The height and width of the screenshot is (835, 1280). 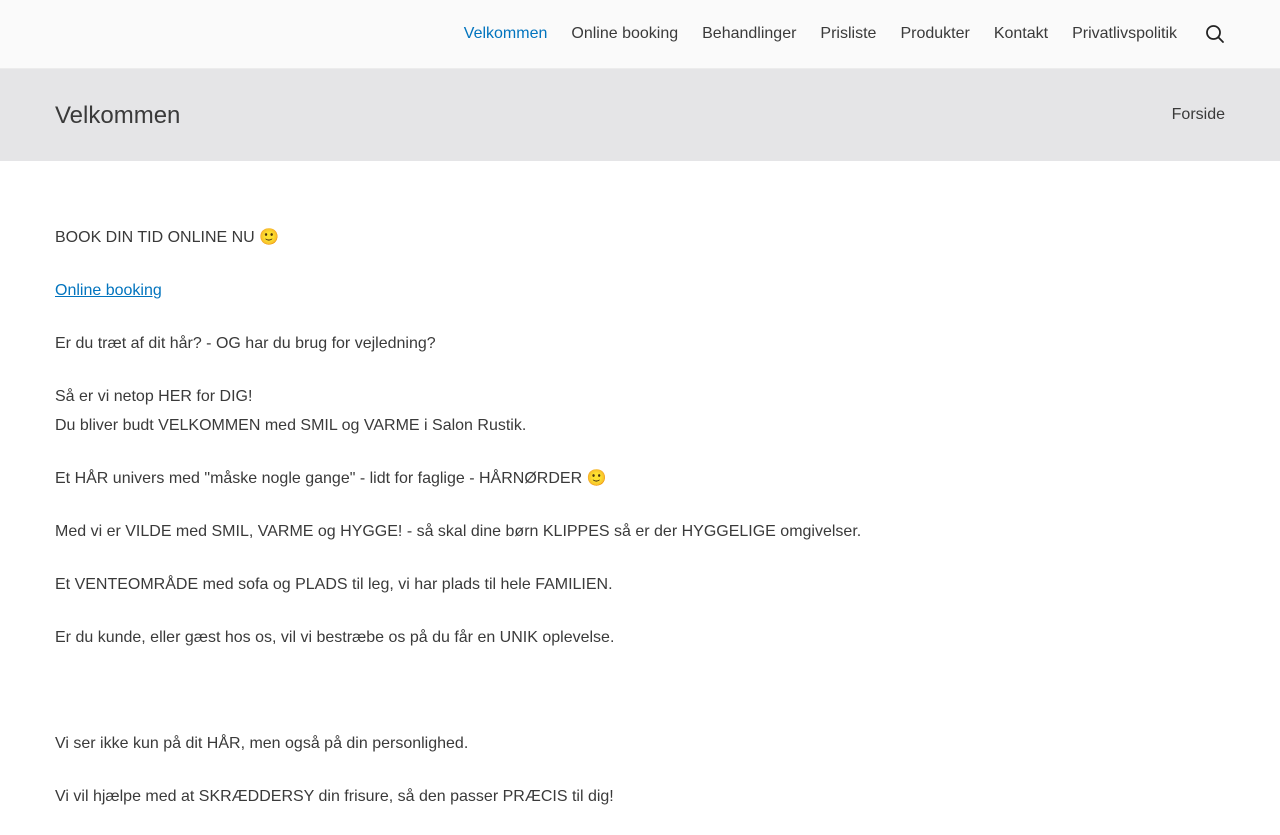 What do you see at coordinates (640, 115) in the screenshot?
I see `page-title-bar: Velkommen Forside` at bounding box center [640, 115].